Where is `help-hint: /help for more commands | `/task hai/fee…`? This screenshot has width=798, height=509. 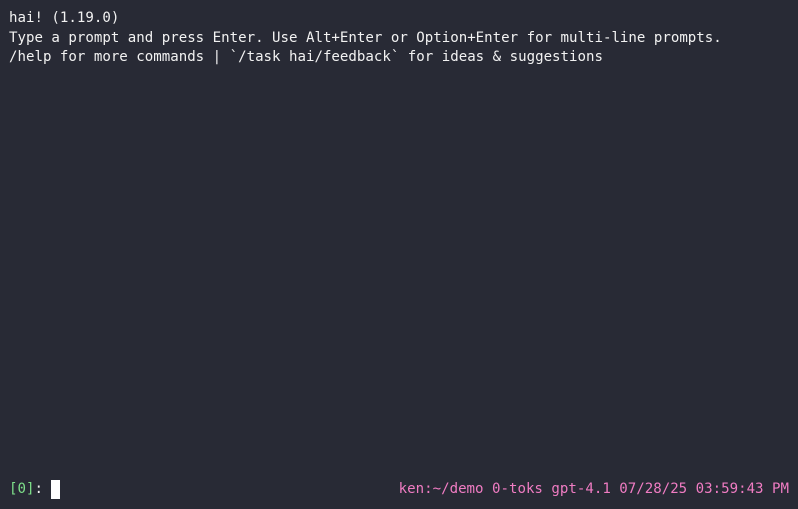 help-hint: /help for more commands | `/task hai/fee… is located at coordinates (306, 57).